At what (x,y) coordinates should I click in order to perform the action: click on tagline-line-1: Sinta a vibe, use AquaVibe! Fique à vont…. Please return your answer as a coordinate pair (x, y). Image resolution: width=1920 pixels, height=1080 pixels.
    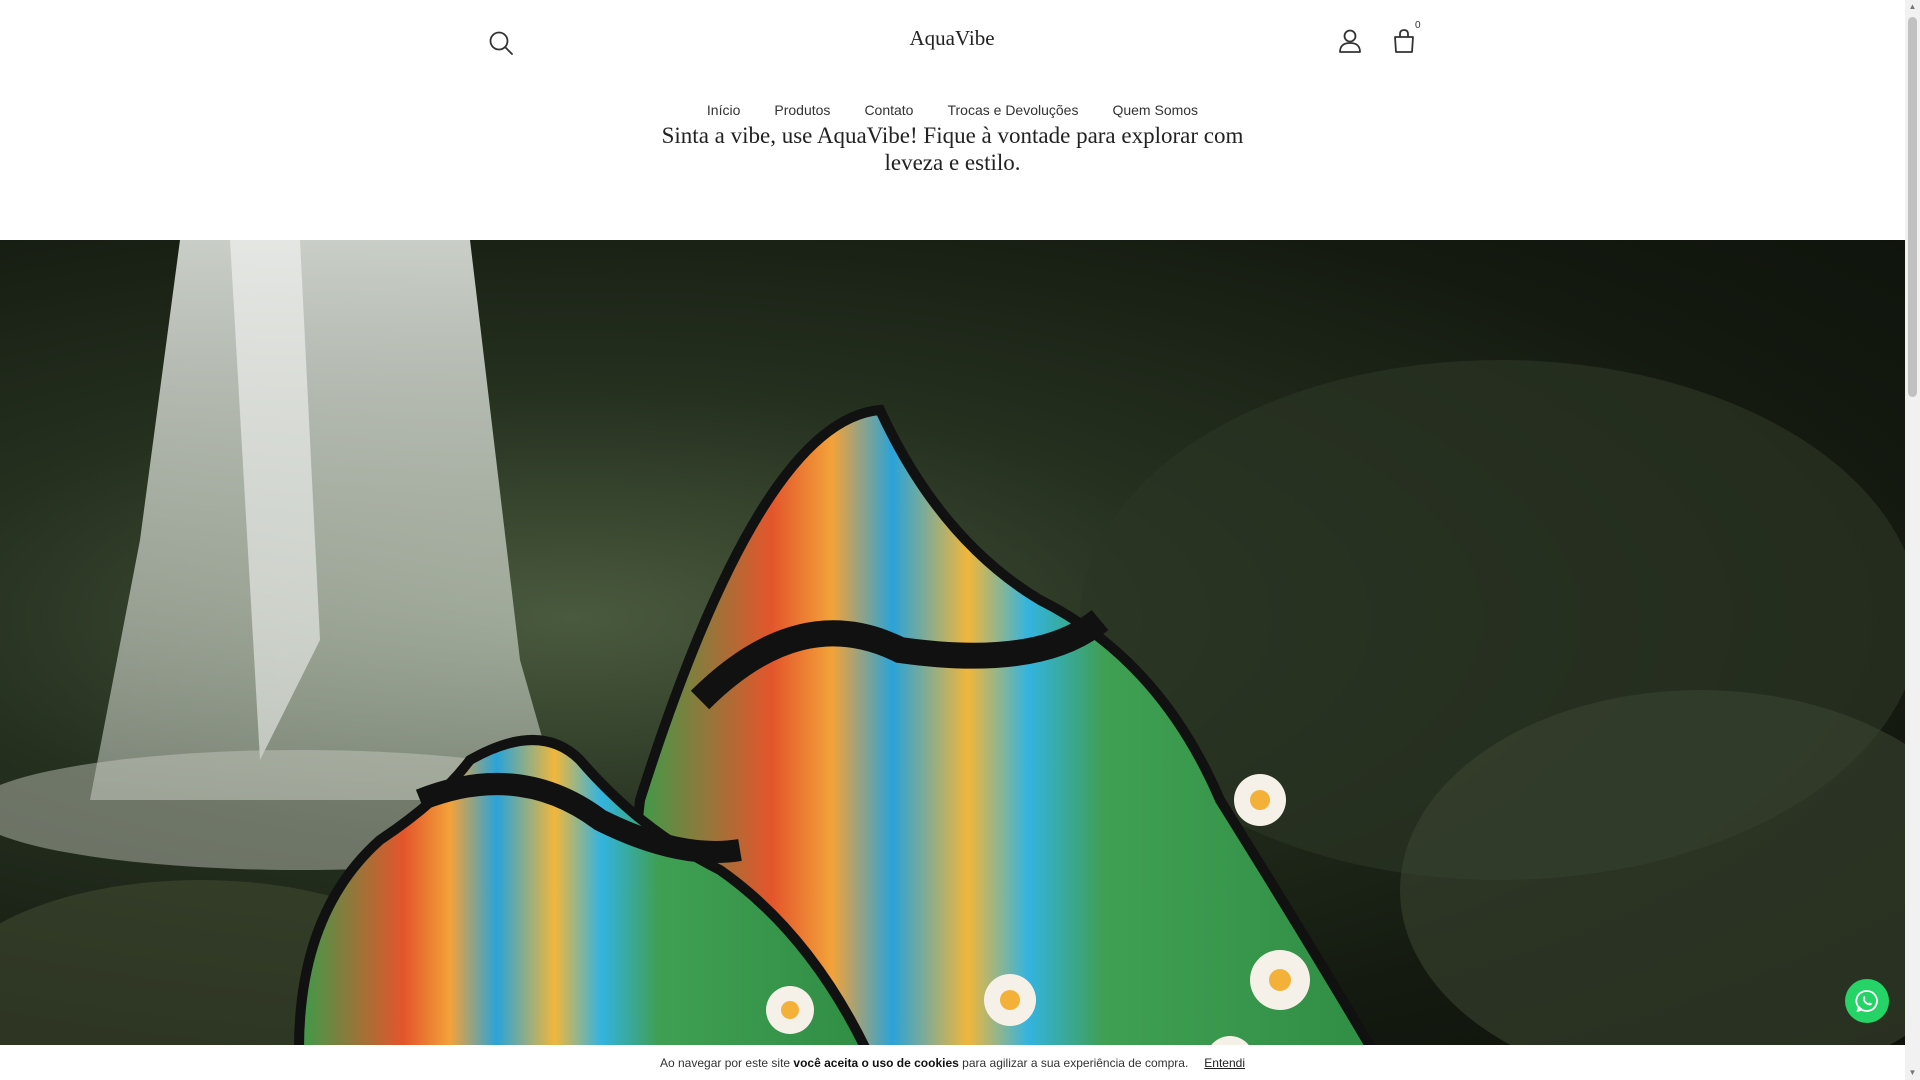
    Looking at the image, I should click on (952, 135).